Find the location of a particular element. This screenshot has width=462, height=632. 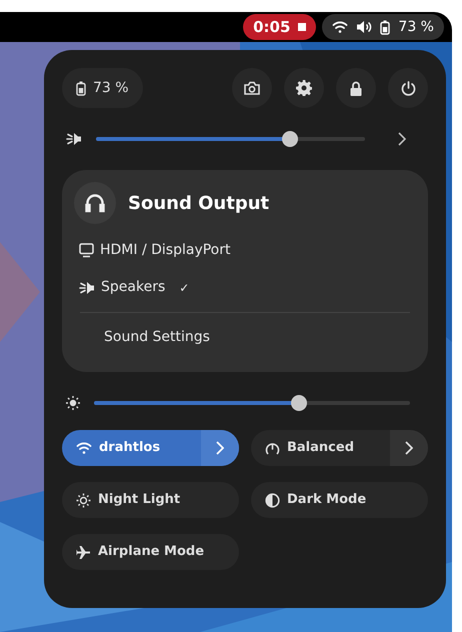

lock-button is located at coordinates (356, 88).